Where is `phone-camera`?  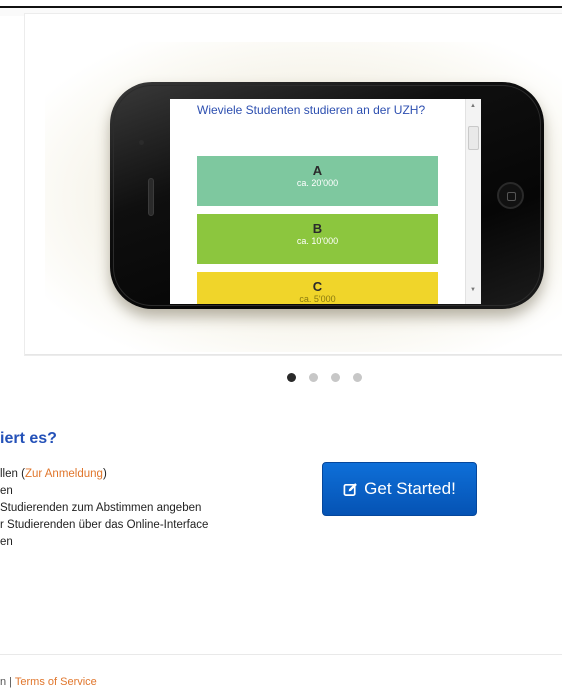
phone-camera is located at coordinates (141, 142).